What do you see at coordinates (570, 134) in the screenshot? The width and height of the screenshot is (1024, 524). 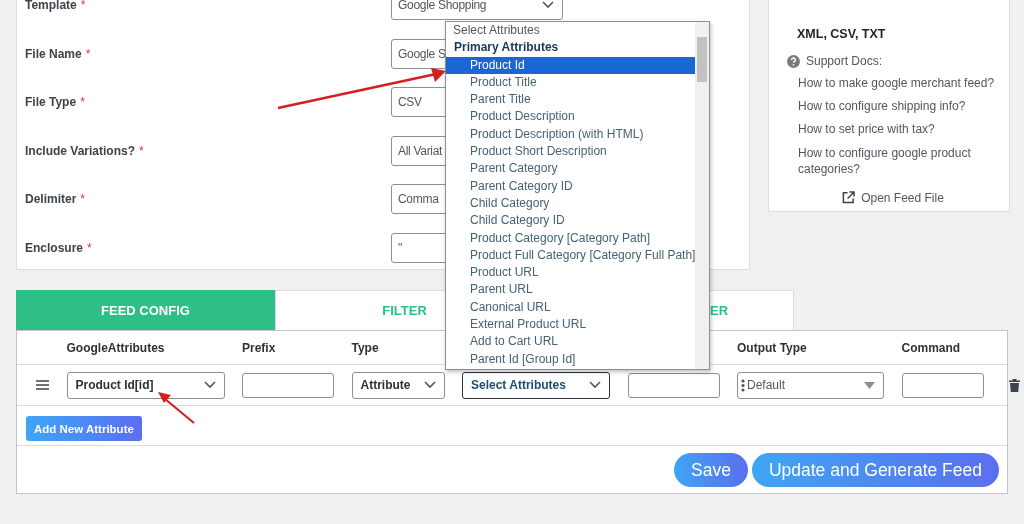 I see `dropdown-option: Product Description (with HTML)` at bounding box center [570, 134].